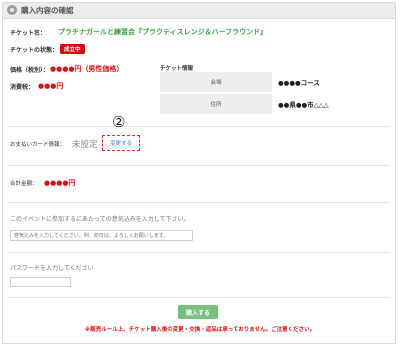 The width and height of the screenshot is (400, 348). I want to click on password-label: パスワードを入力してください, so click(52, 268).